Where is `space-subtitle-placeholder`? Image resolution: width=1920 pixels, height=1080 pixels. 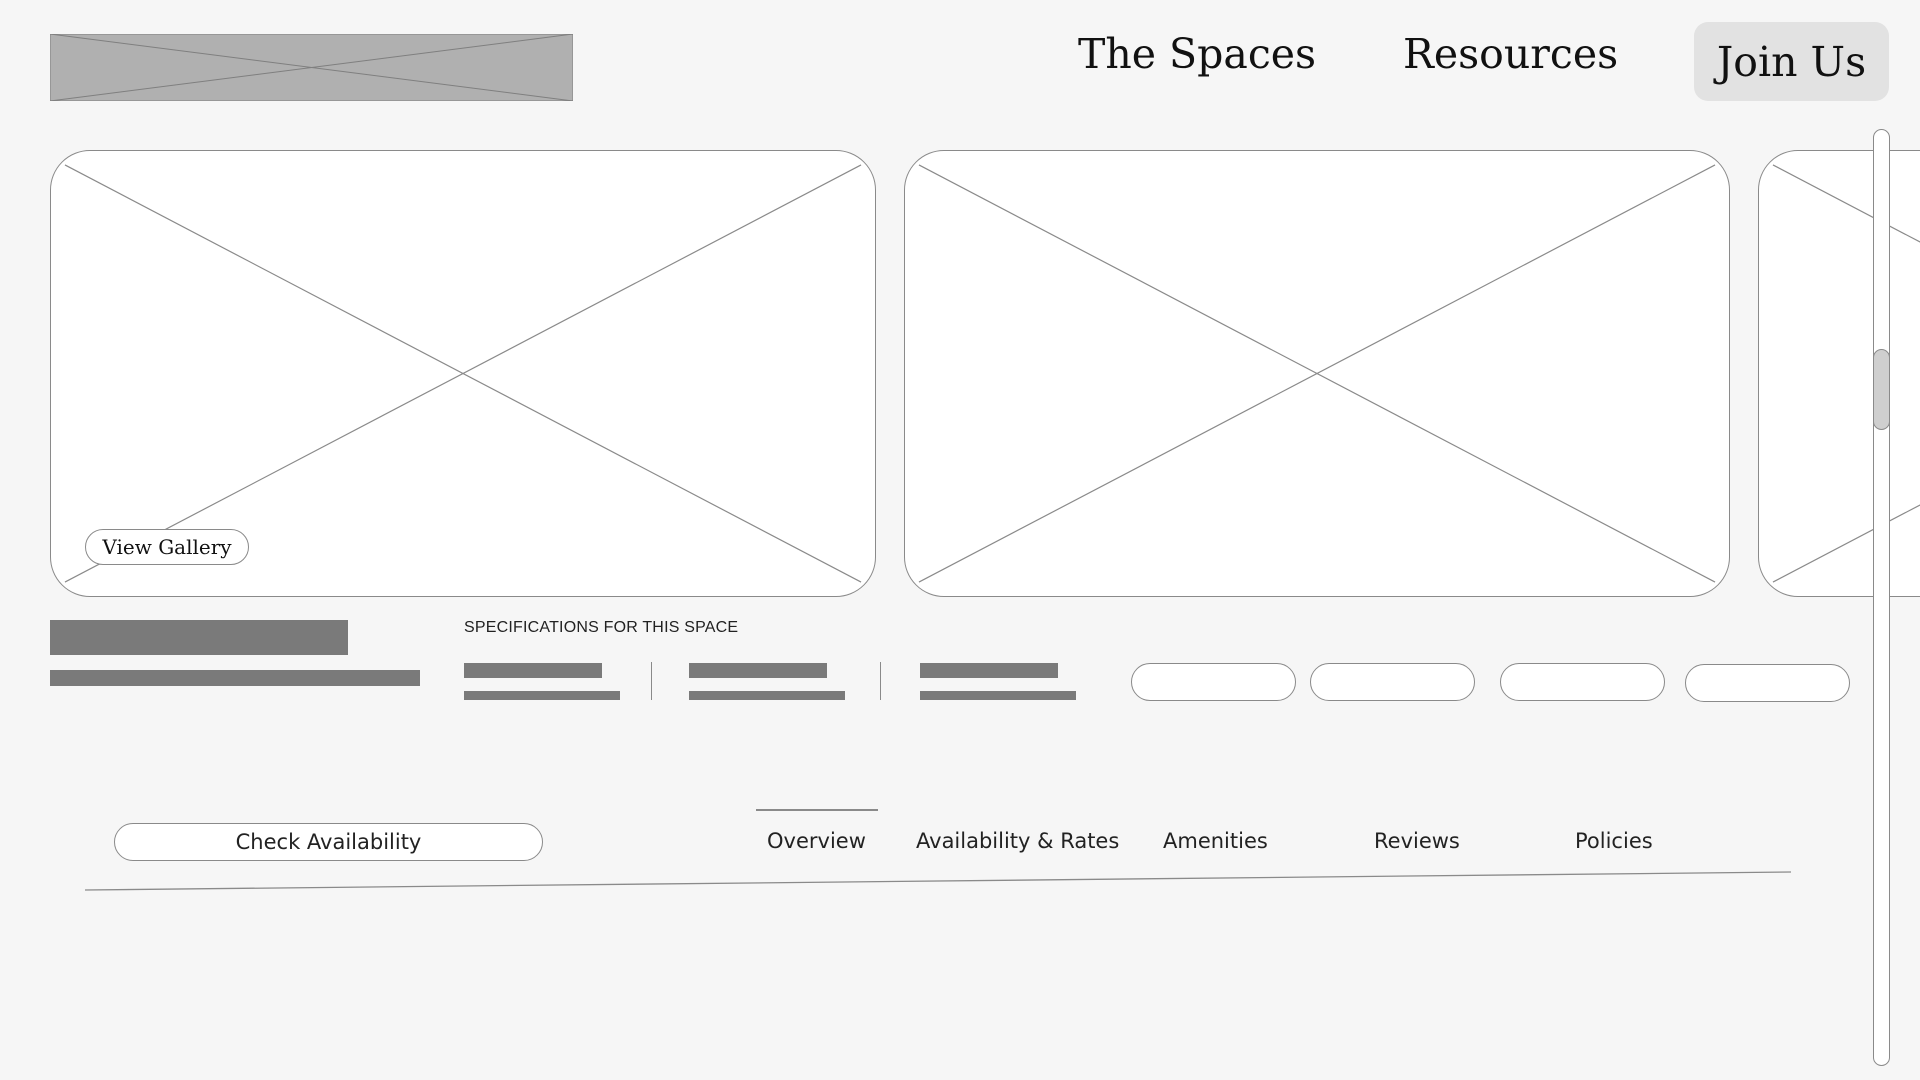
space-subtitle-placeholder is located at coordinates (235, 678).